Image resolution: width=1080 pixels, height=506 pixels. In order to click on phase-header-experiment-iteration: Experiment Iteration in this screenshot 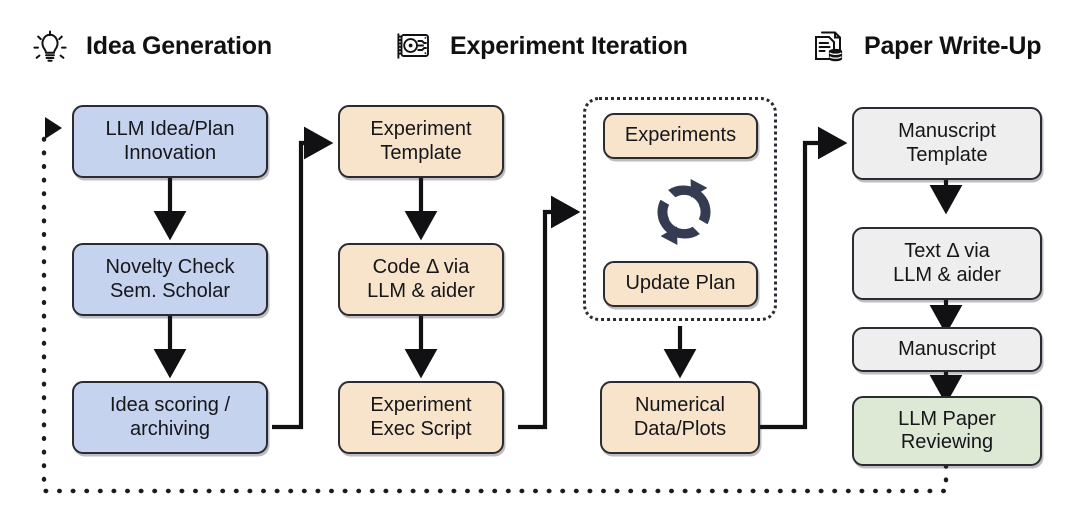, I will do `click(540, 46)`.